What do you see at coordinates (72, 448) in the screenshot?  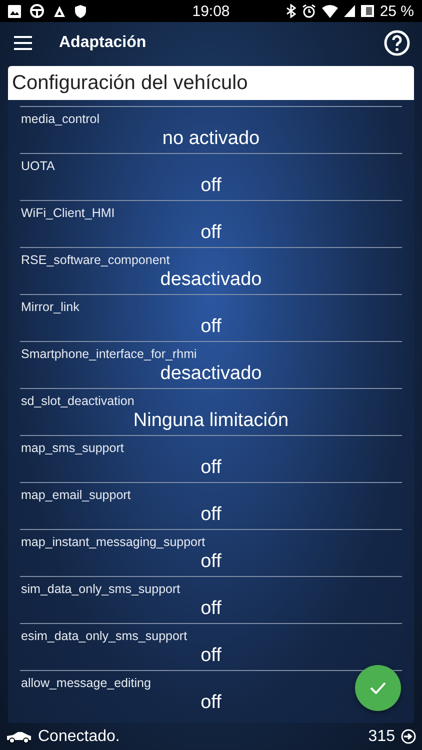 I see `setting-name: map_sms_support` at bounding box center [72, 448].